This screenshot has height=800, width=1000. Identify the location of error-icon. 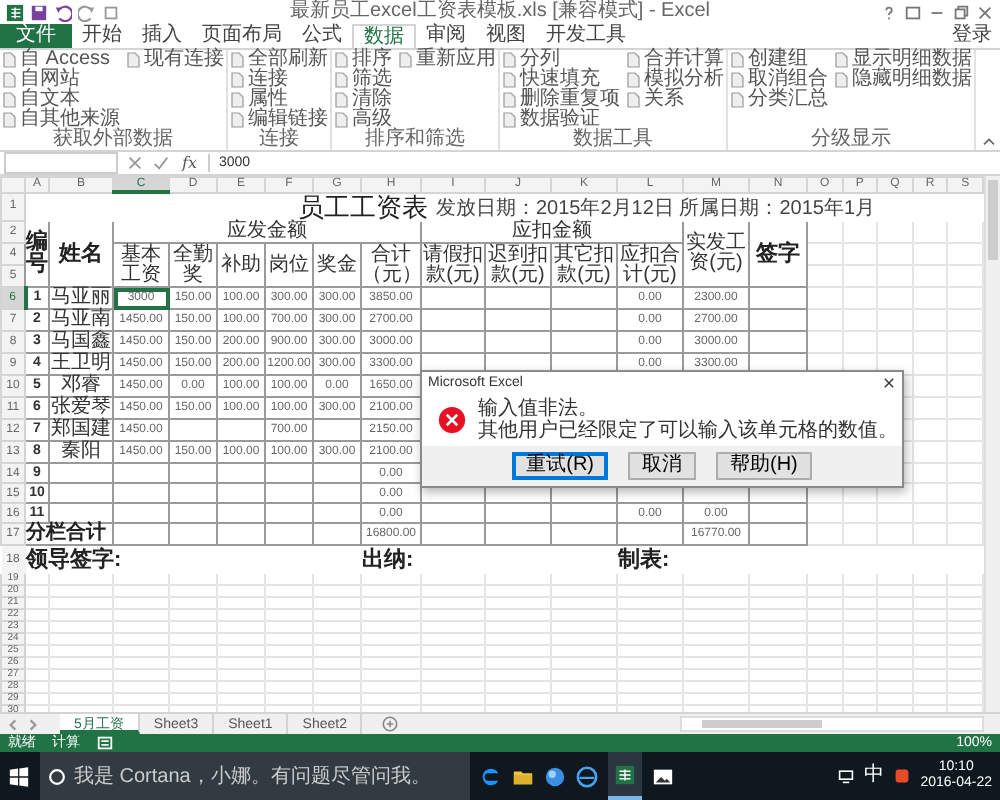
(452, 420).